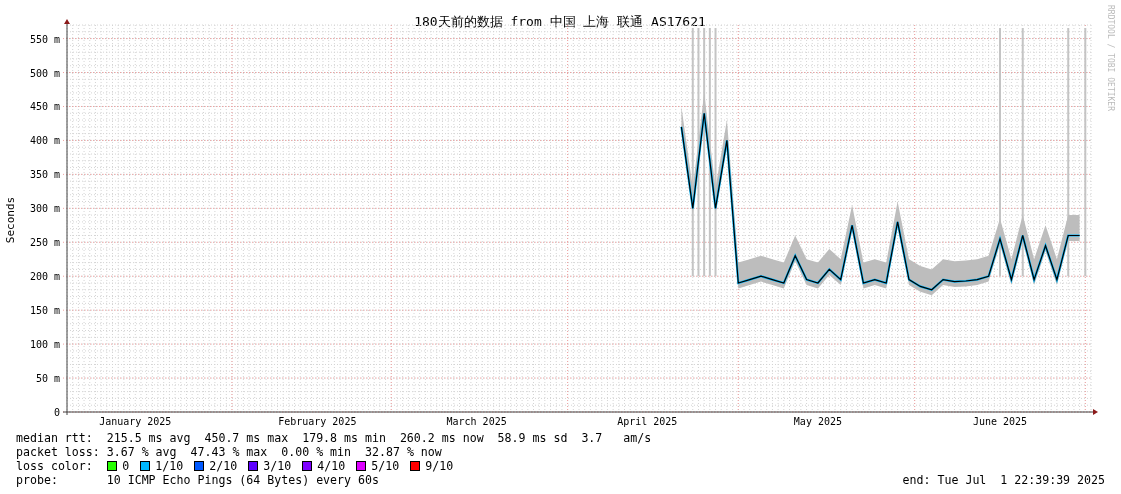 This screenshot has width=1121, height=494. I want to click on legend-label: packet loss:, so click(58, 452).